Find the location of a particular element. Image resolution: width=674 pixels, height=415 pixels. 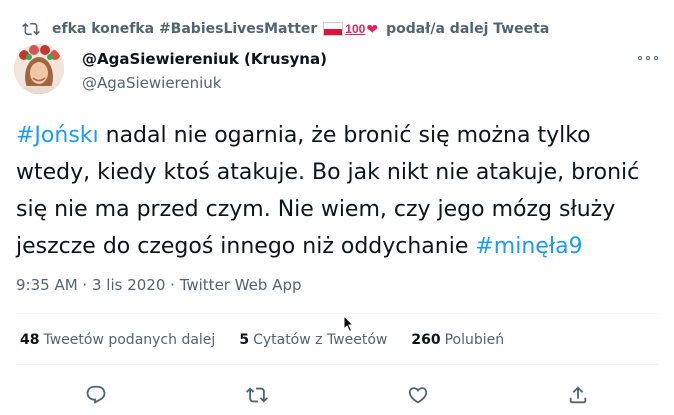

retweets-count: 48 is located at coordinates (30, 340).